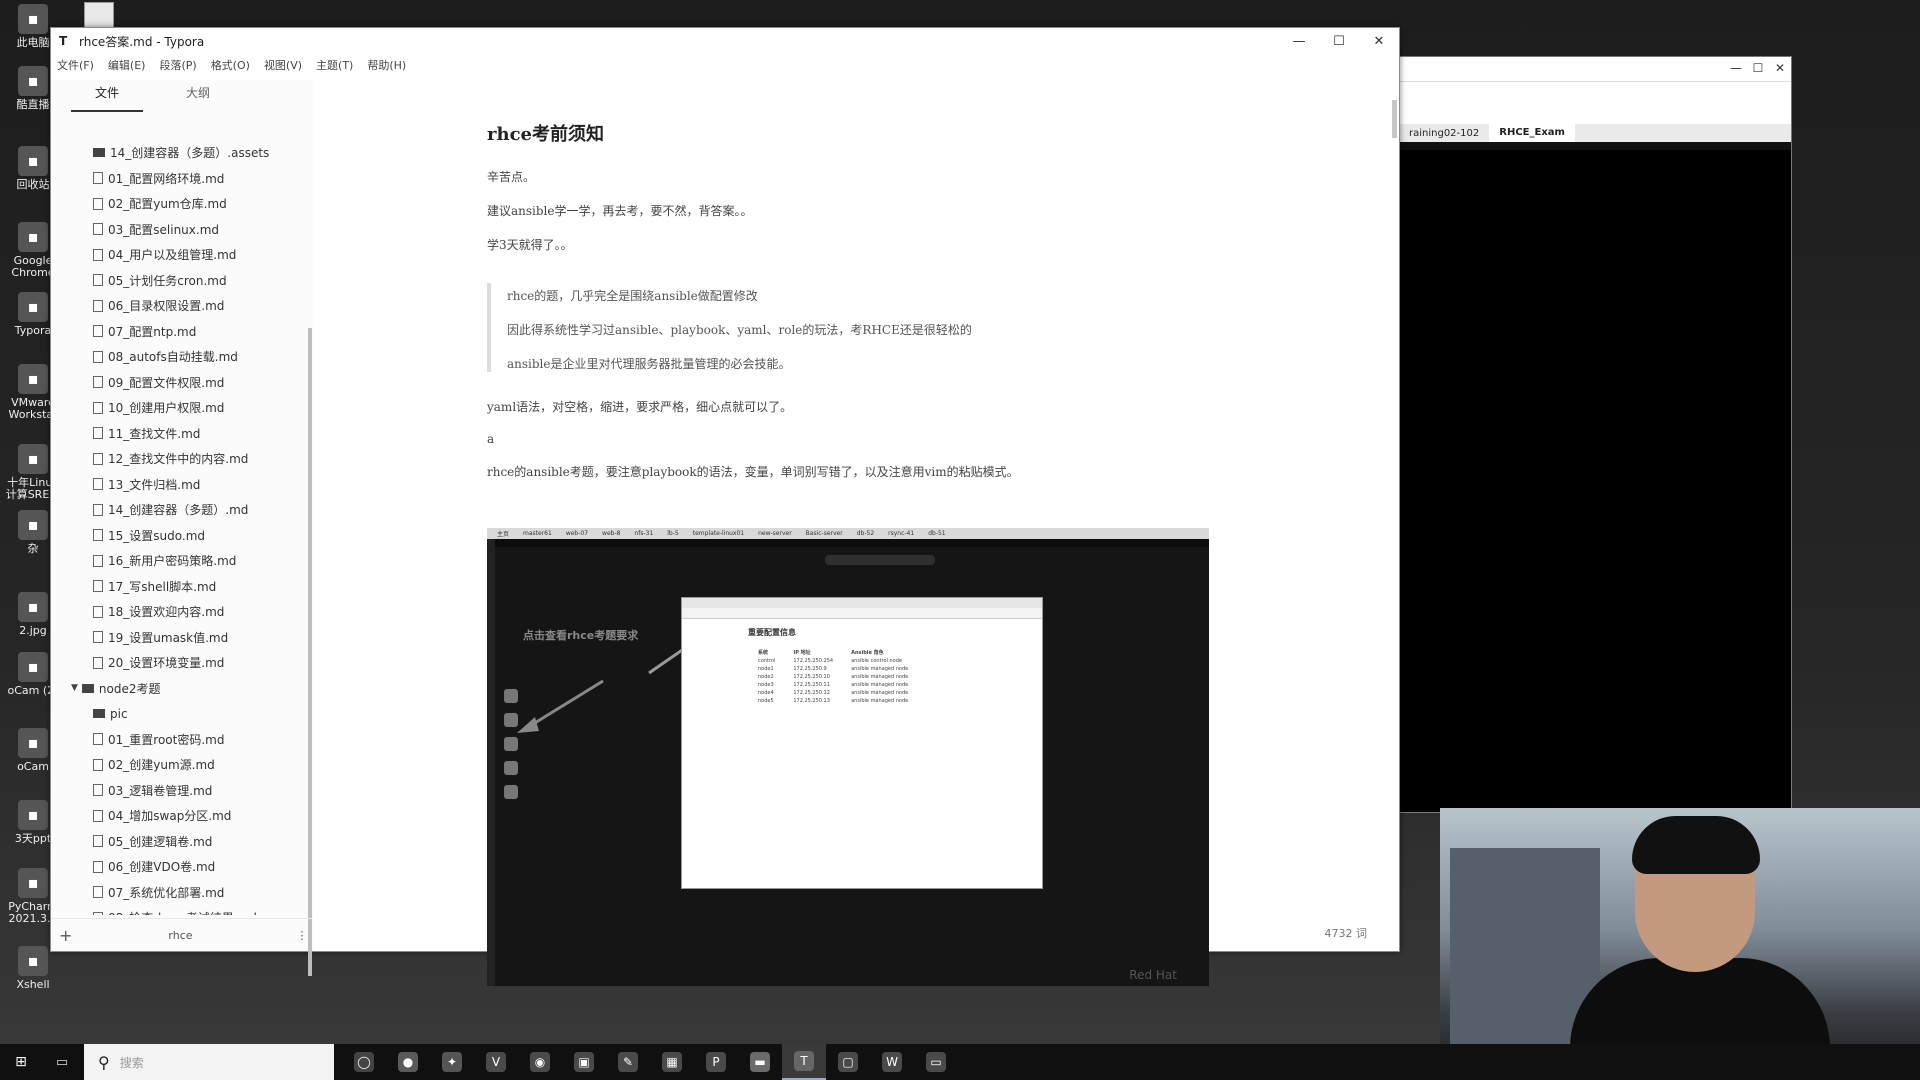 This screenshot has height=1080, width=1920. What do you see at coordinates (766, 669) in the screenshot?
I see `vm-table-cell: node1` at bounding box center [766, 669].